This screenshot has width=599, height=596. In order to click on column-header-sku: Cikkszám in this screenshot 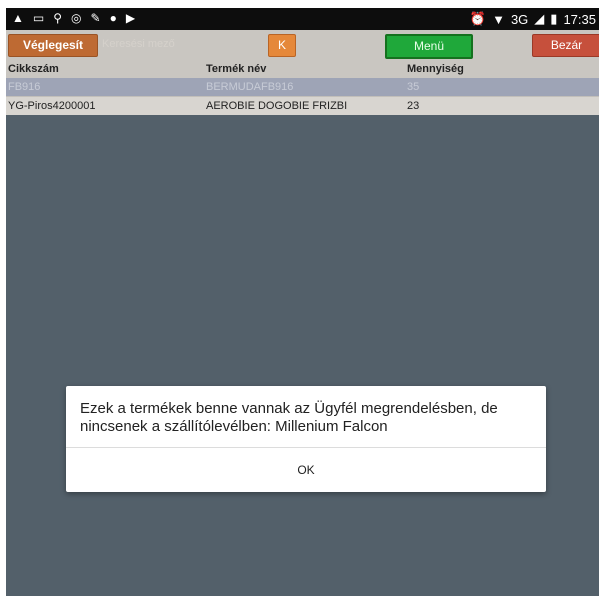, I will do `click(33, 69)`.